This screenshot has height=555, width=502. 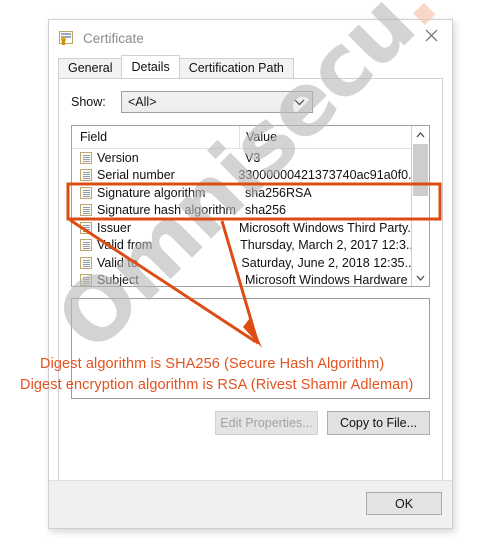 I want to click on row-value-label: V3, so click(x=253, y=157).